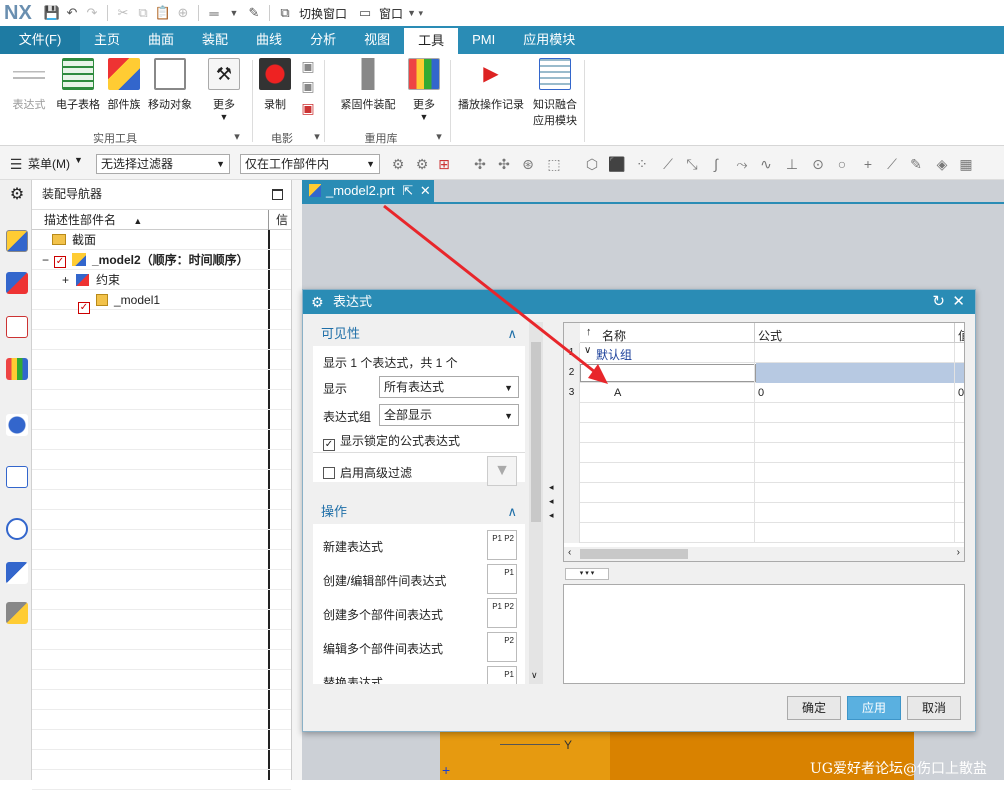  I want to click on gear-icon: ⚙, so click(17, 195).